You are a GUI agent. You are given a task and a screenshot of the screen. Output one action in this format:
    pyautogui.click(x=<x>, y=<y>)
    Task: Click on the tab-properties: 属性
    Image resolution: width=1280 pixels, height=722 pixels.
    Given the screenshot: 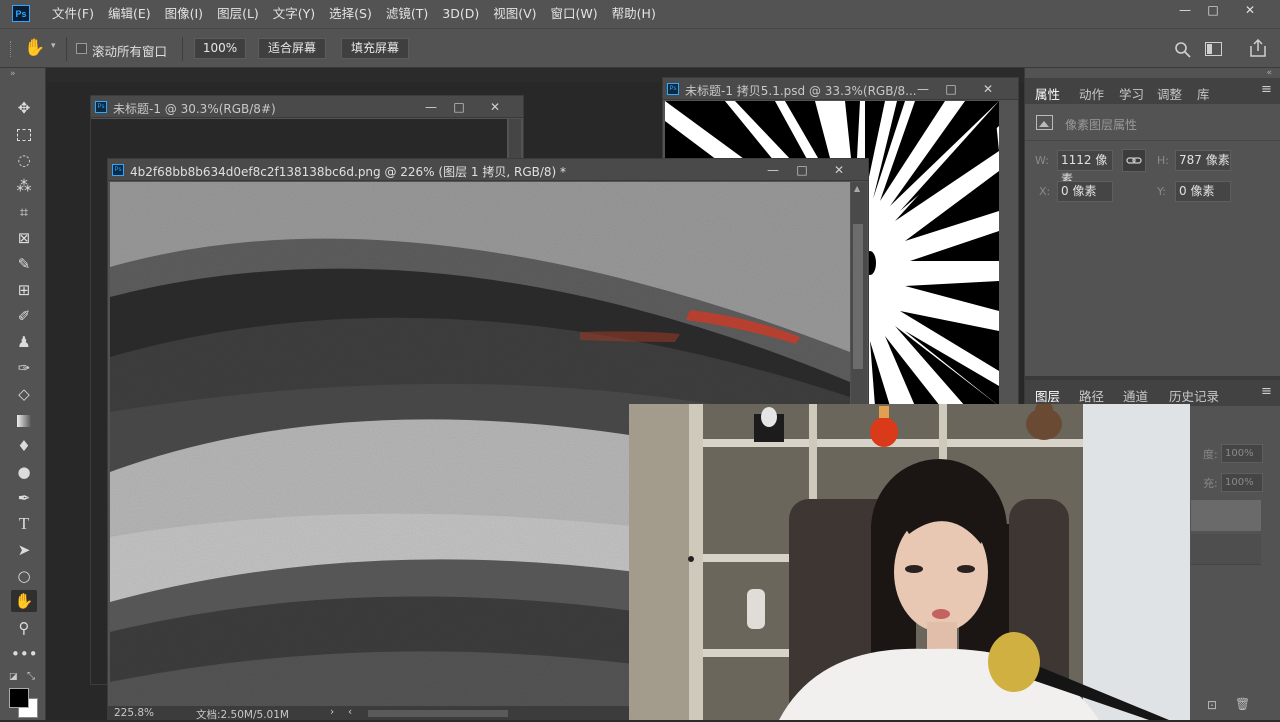 What is the action you would take?
    pyautogui.click(x=1047, y=93)
    